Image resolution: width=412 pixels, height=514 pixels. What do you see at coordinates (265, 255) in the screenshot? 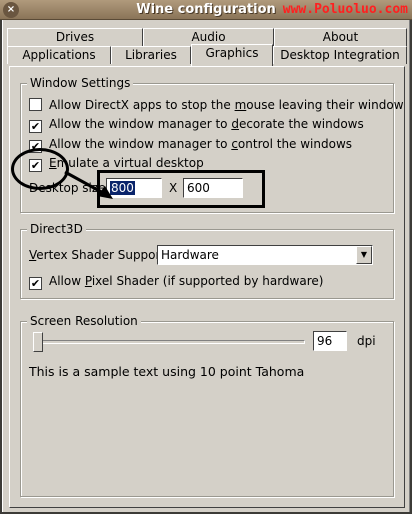
I see `vertex-shader-select: Hardware ▼` at bounding box center [265, 255].